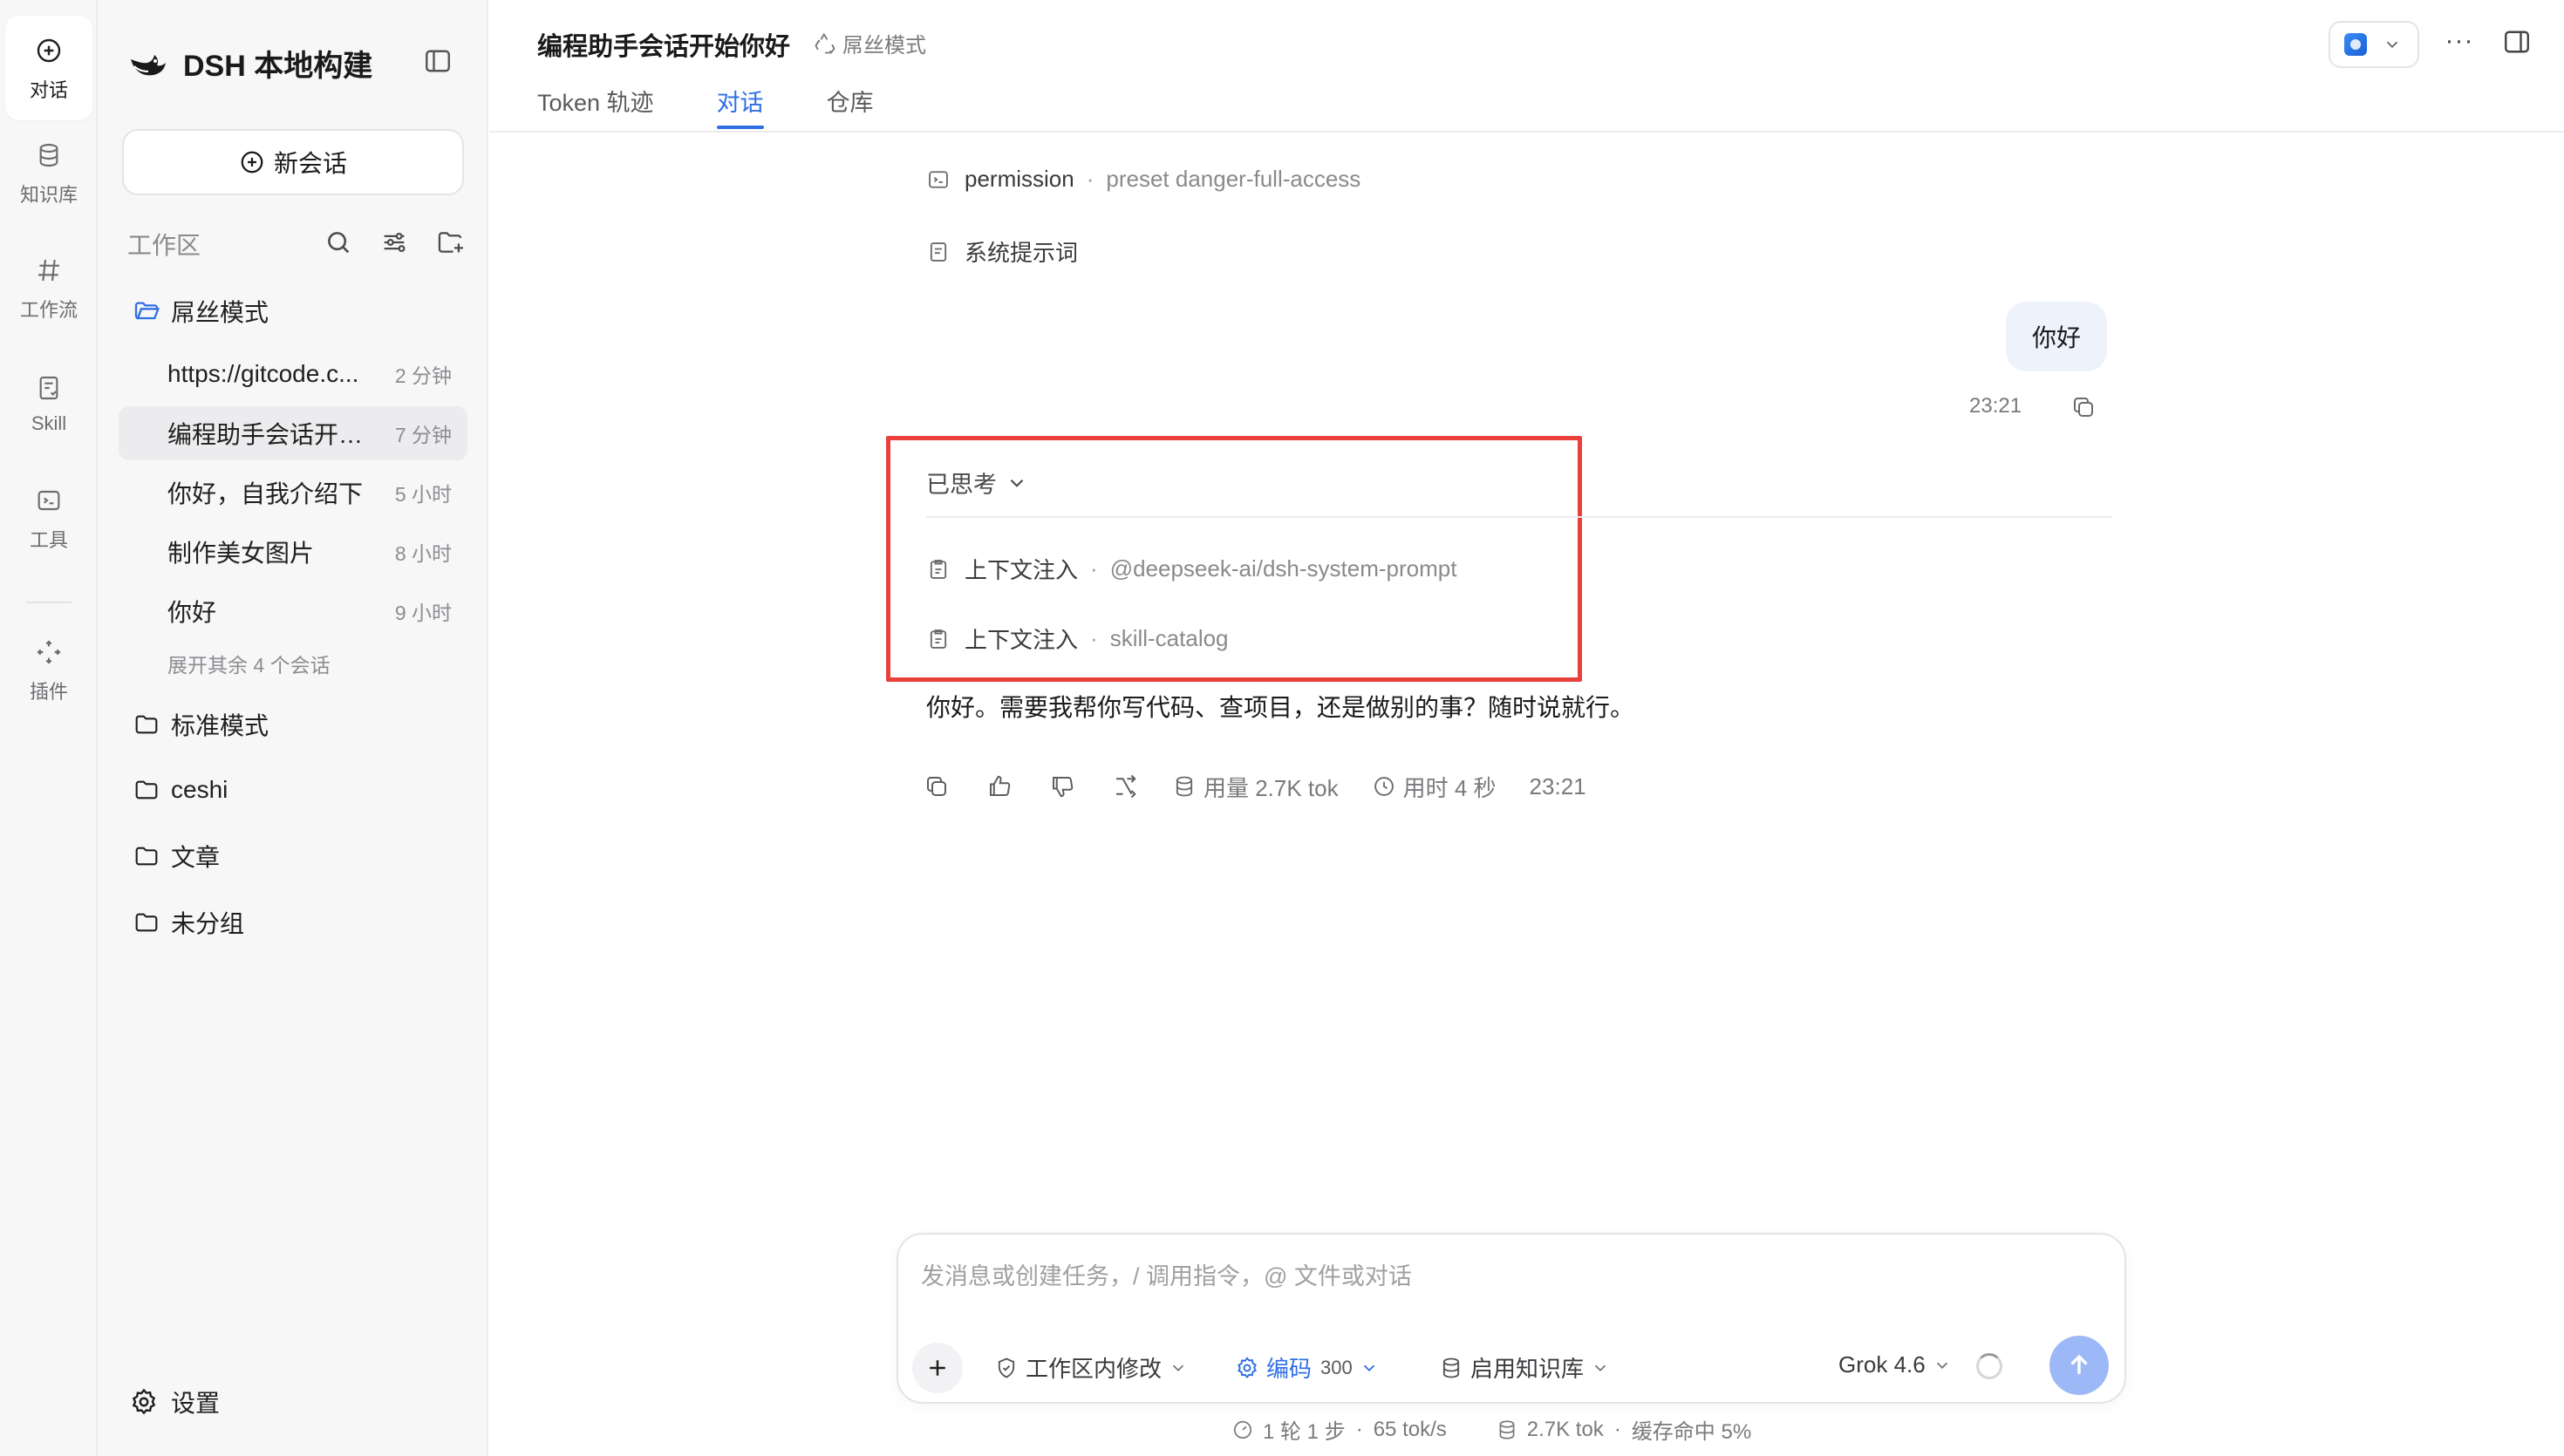 Image resolution: width=2564 pixels, height=1456 pixels. I want to click on conversation-item-active: 编程助手会话开始... 7 分钟, so click(293, 433).